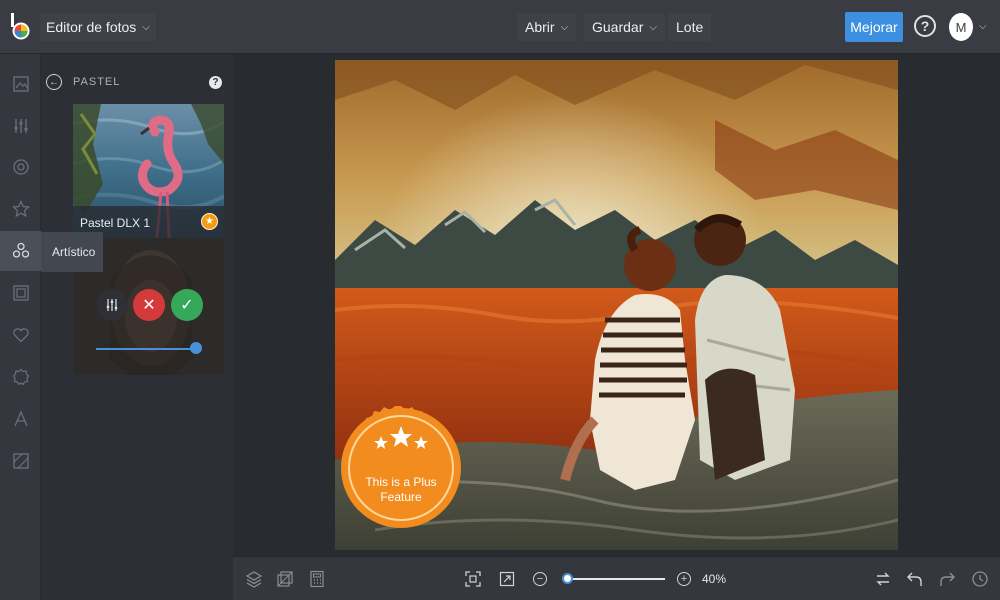 The image size is (1000, 600). What do you see at coordinates (137, 77) in the screenshot?
I see `panel-header: ← PASTEL ?` at bounding box center [137, 77].